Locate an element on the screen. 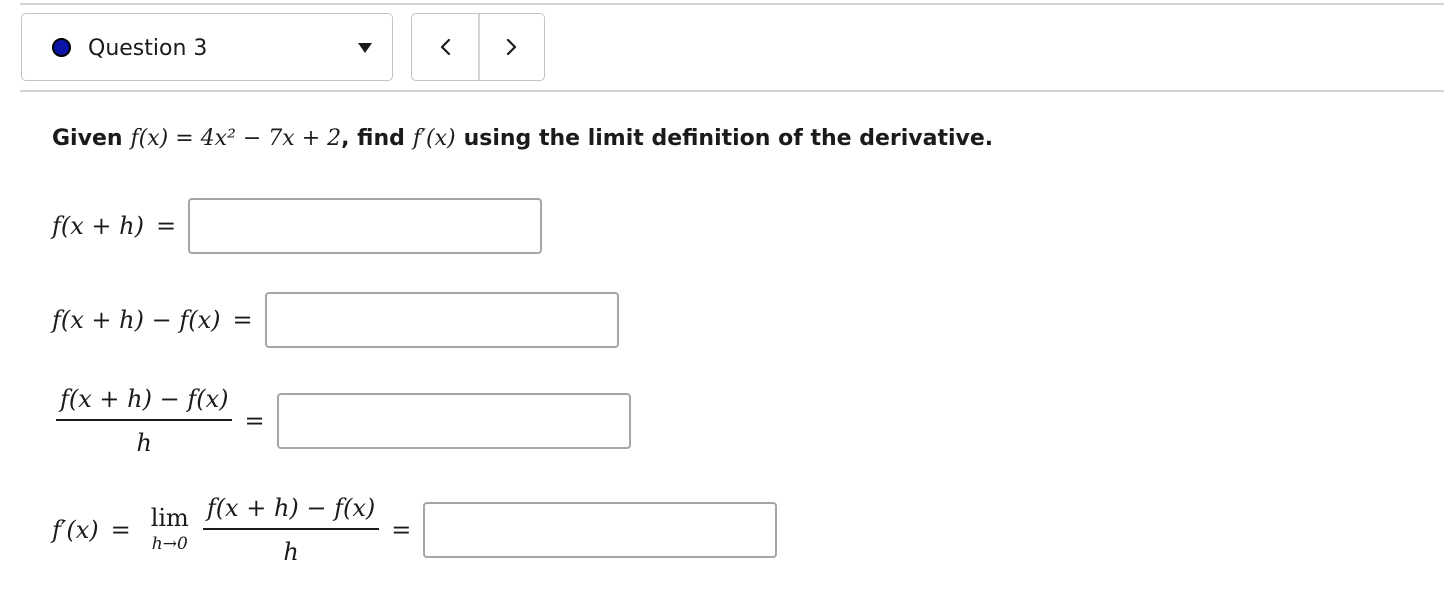 Image resolution: width=1444 pixels, height=594 pixels. answer-input-f-x-plus-h is located at coordinates (365, 226).